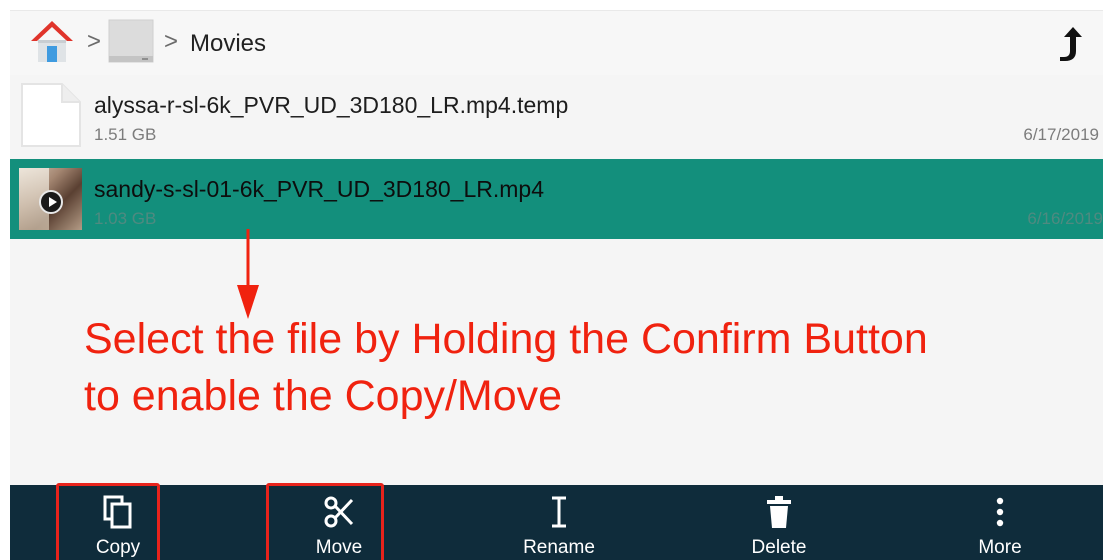 The image size is (1103, 560). I want to click on play-icon, so click(51, 202).